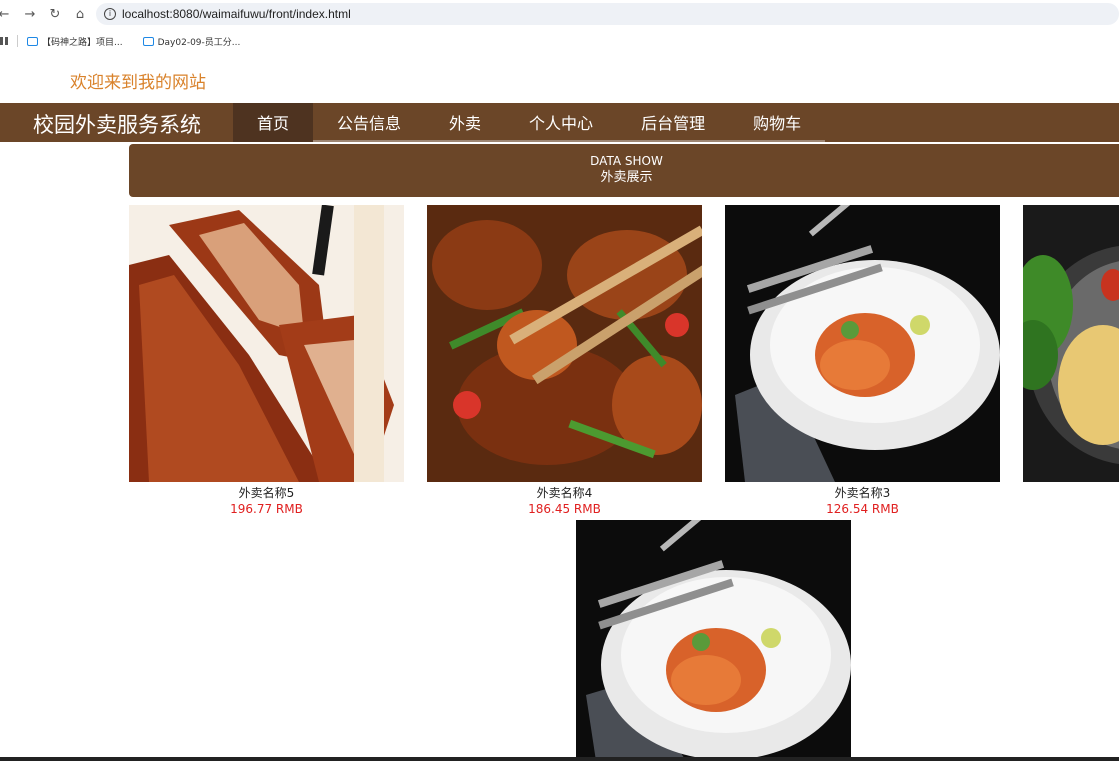 The height and width of the screenshot is (761, 1119). Describe the element at coordinates (266, 343) in the screenshot. I see `product-image-bbq-pork` at that location.